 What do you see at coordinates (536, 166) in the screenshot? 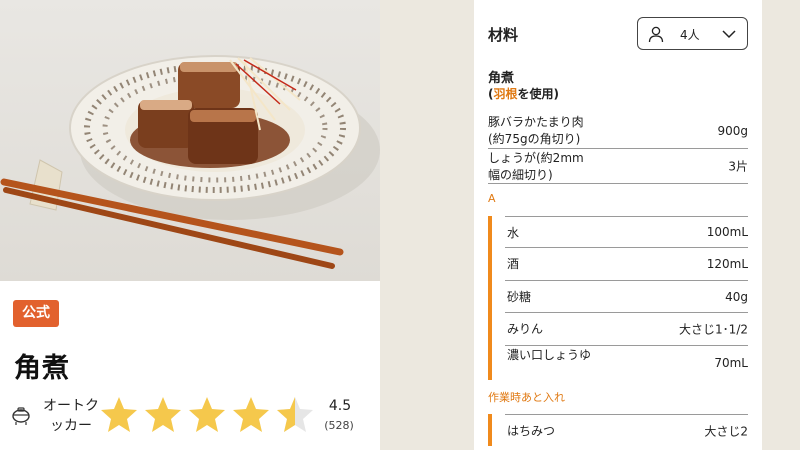
I see `ingredient-name: しょうが(約2mm幅の細切り)` at bounding box center [536, 166].